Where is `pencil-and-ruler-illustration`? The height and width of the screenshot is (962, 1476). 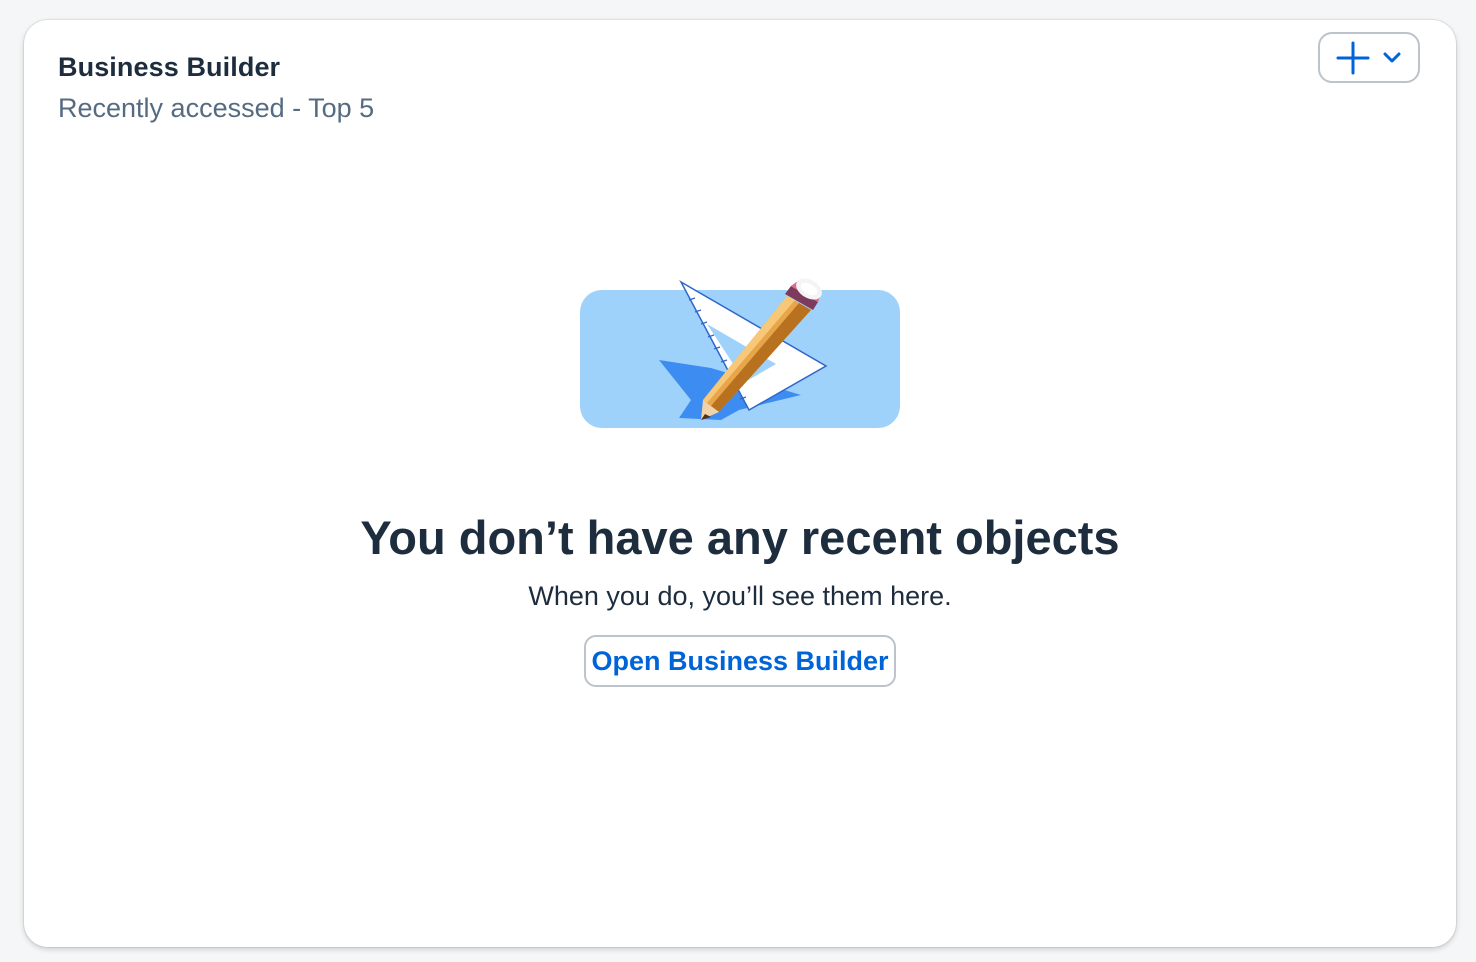 pencil-and-ruler-illustration is located at coordinates (741, 350).